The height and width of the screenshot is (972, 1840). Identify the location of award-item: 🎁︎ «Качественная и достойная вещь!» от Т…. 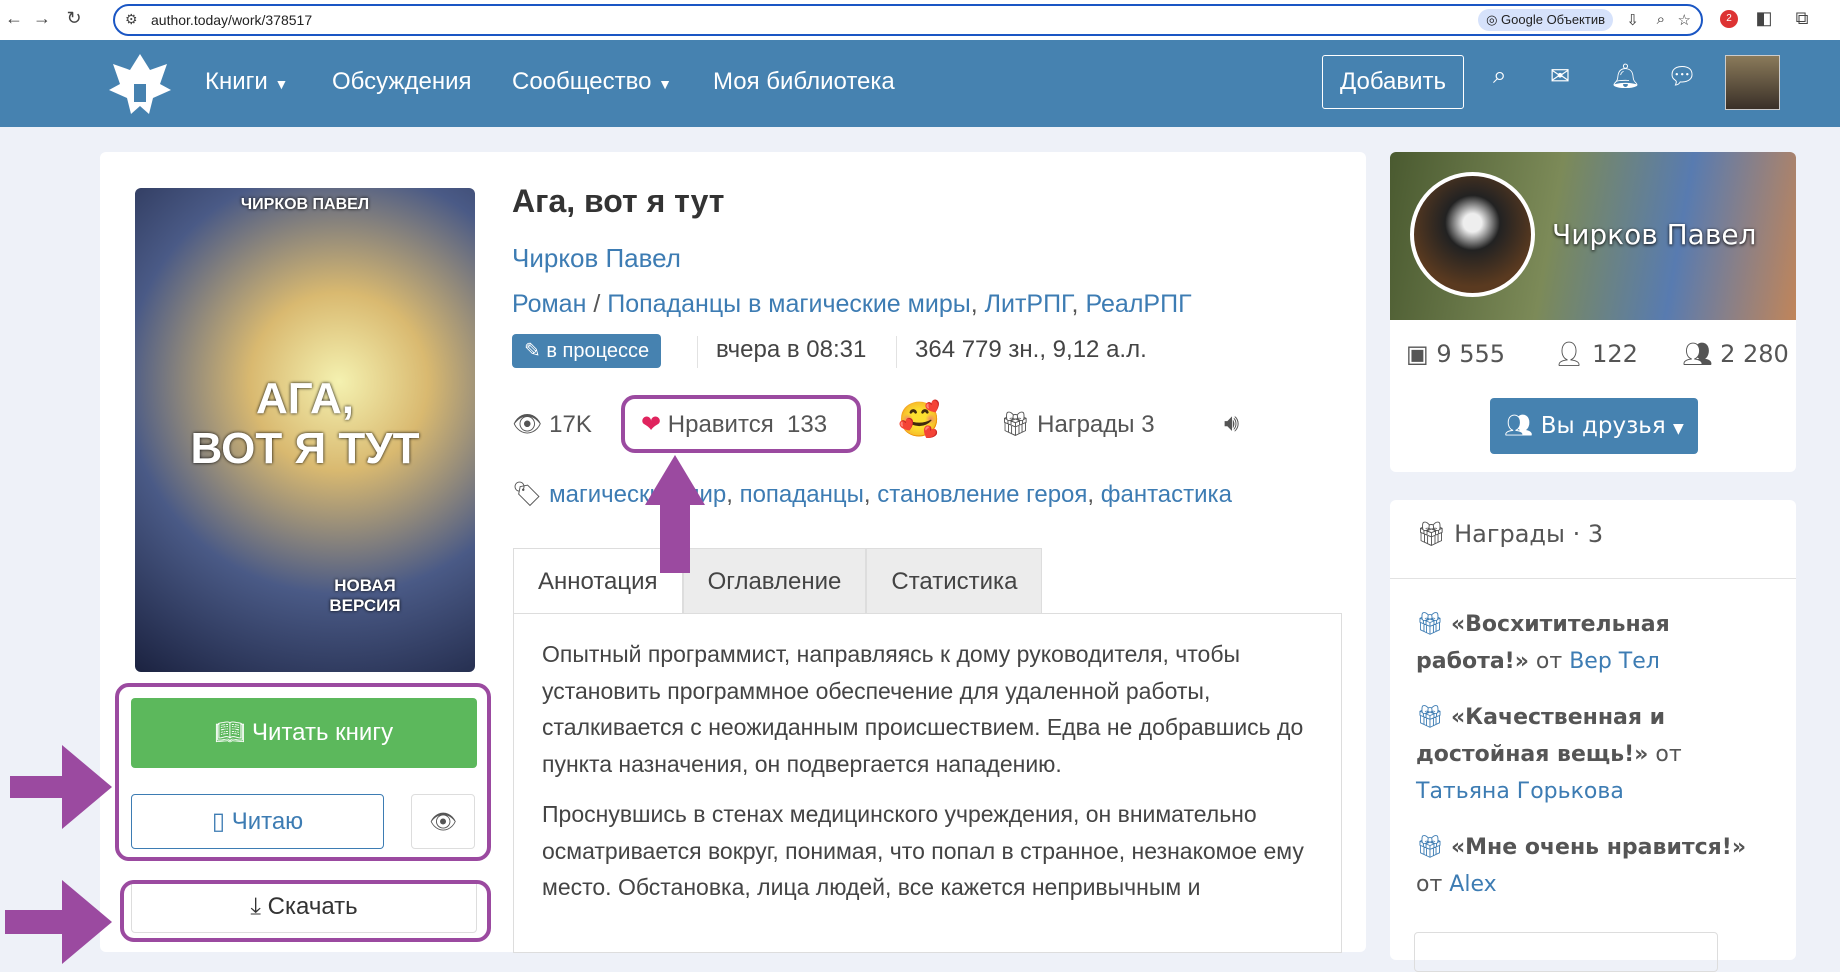
(1596, 754).